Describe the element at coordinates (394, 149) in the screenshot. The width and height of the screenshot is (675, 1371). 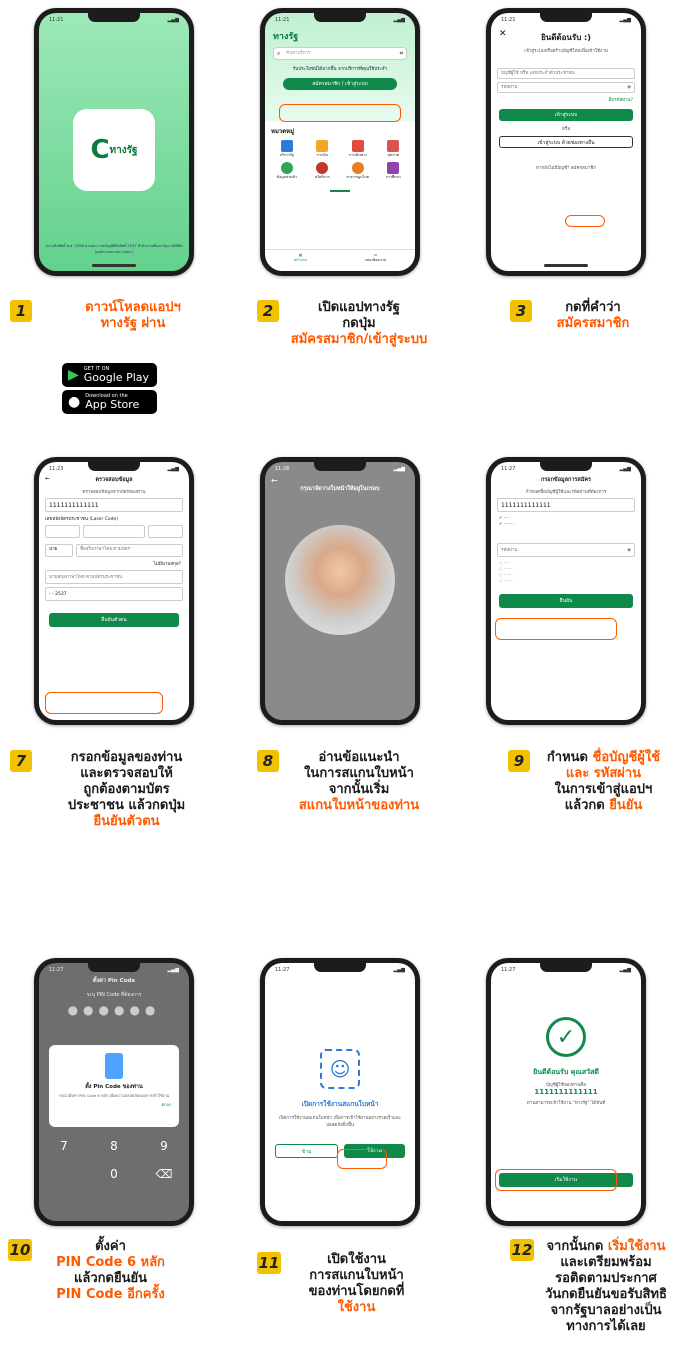
I see `category-item: สุขภาพ` at that location.